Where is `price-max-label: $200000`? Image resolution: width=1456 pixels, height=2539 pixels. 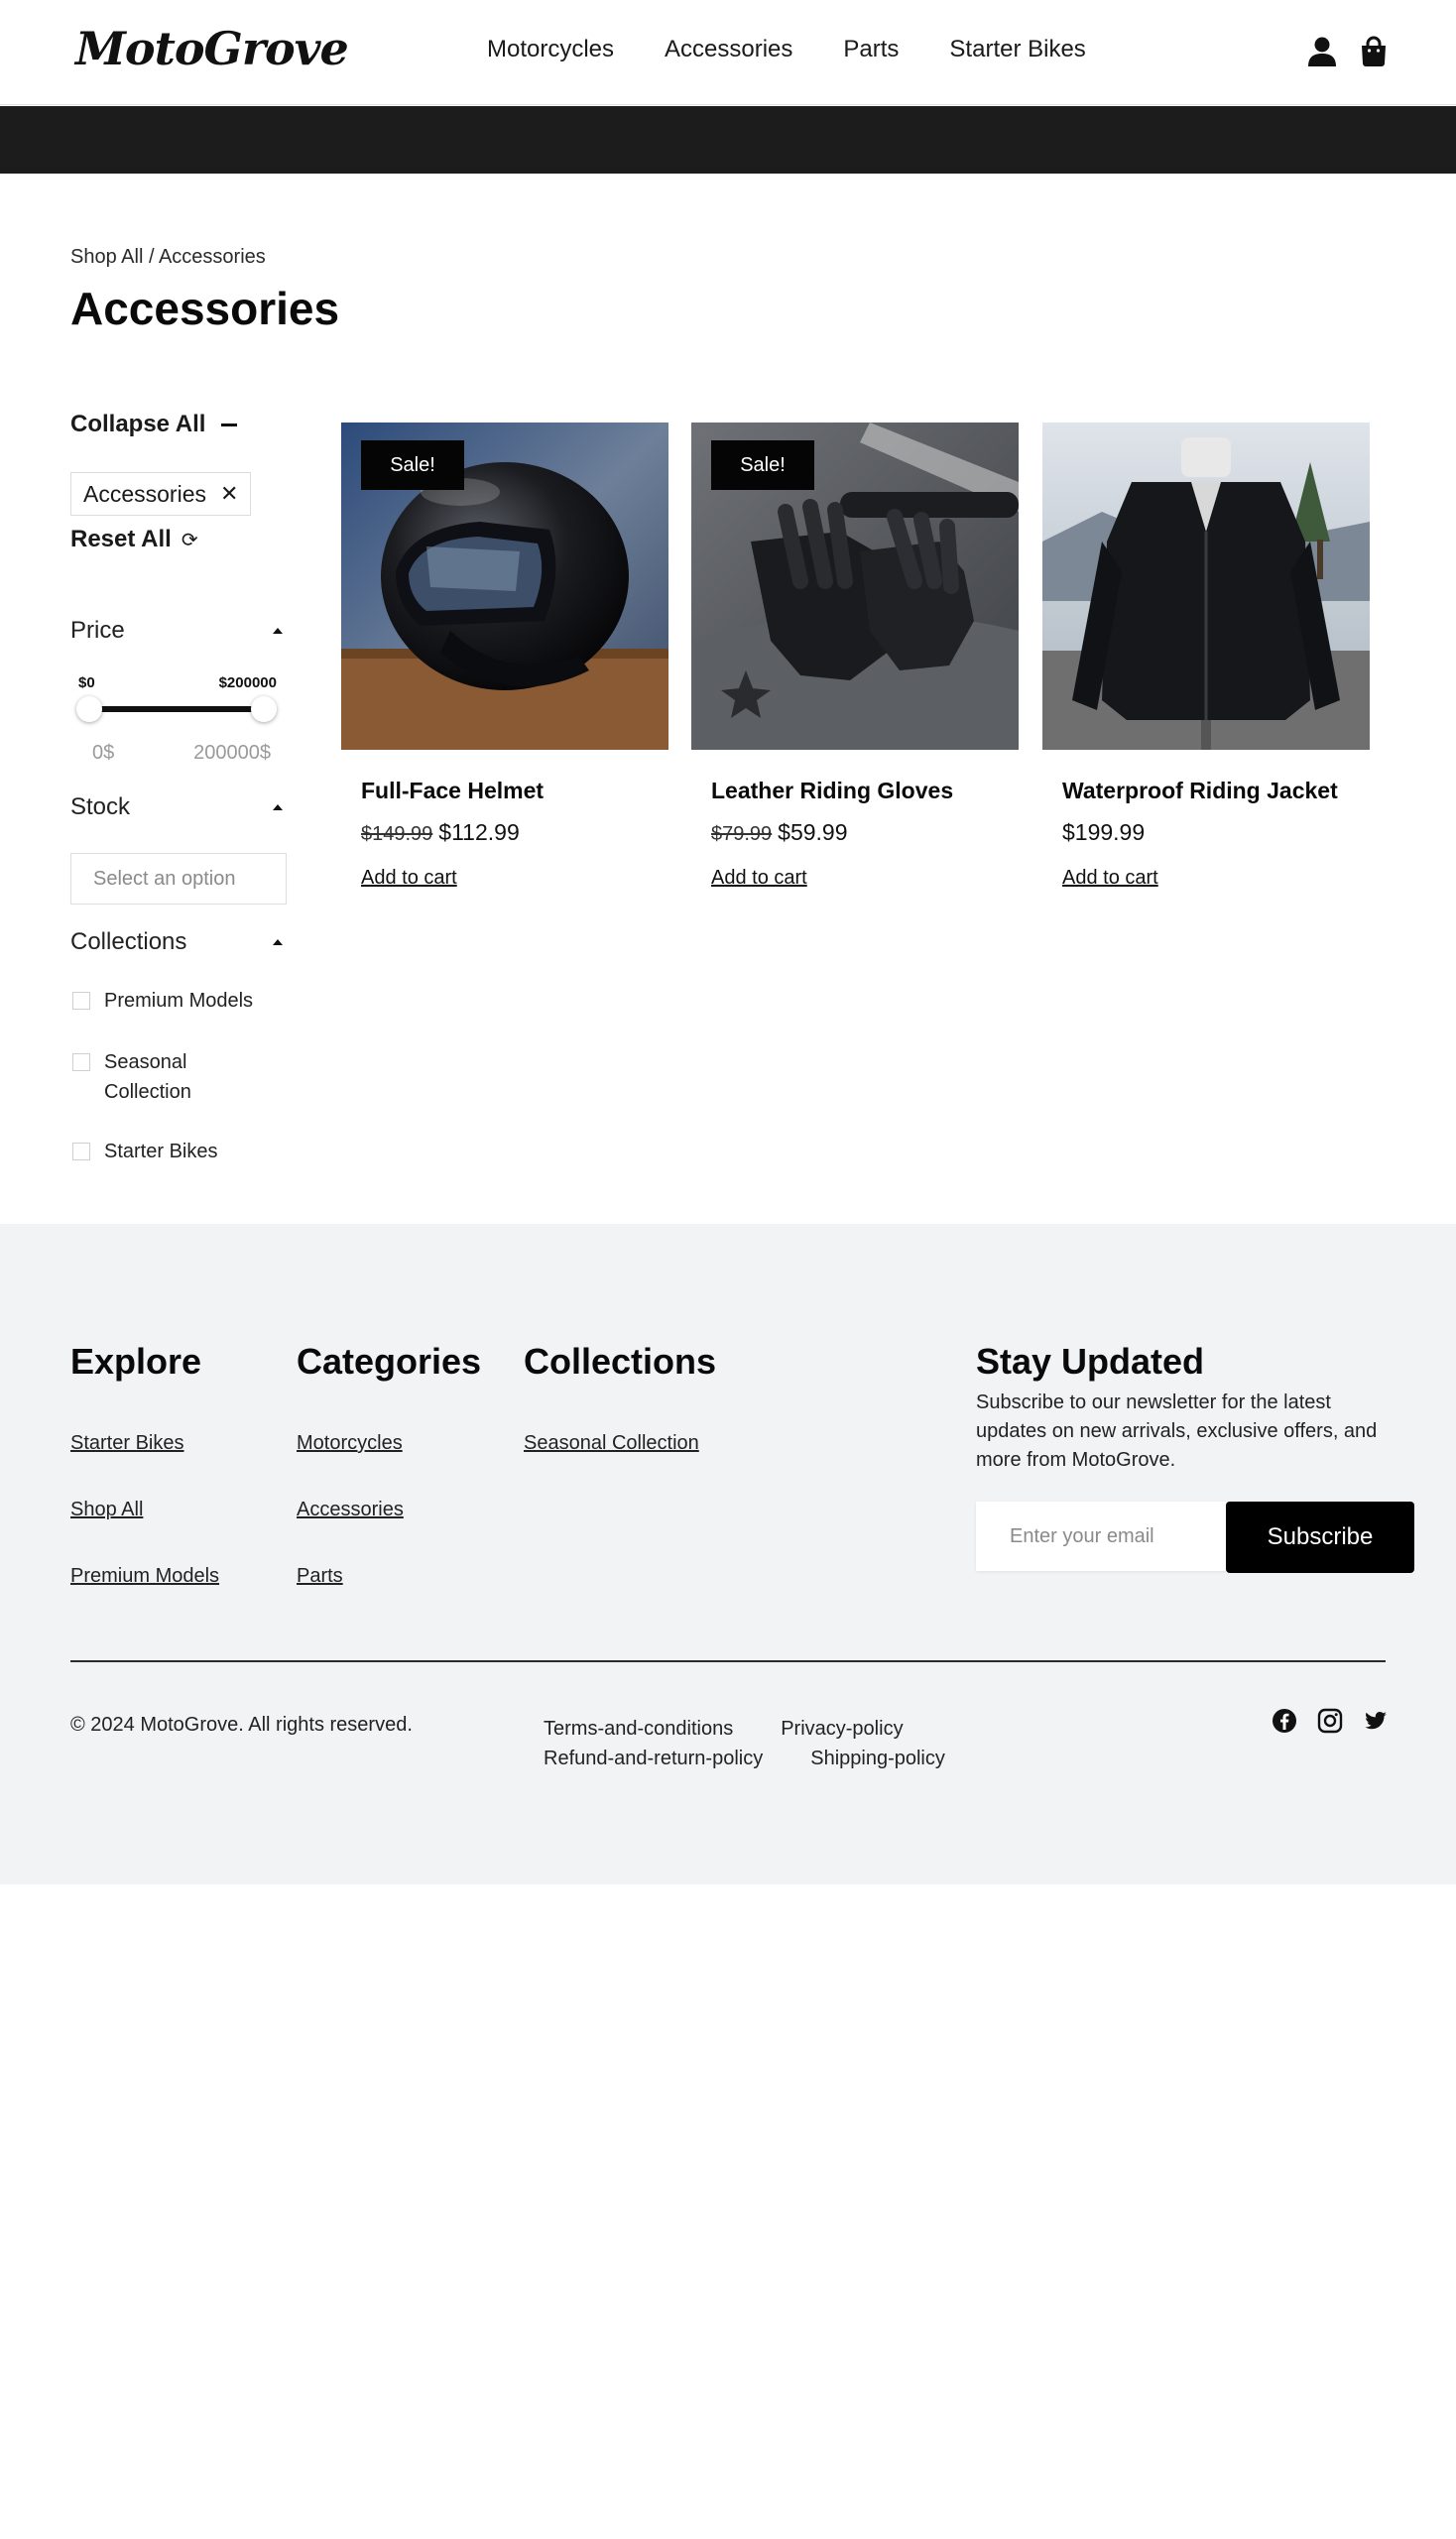 price-max-label: $200000 is located at coordinates (247, 683).